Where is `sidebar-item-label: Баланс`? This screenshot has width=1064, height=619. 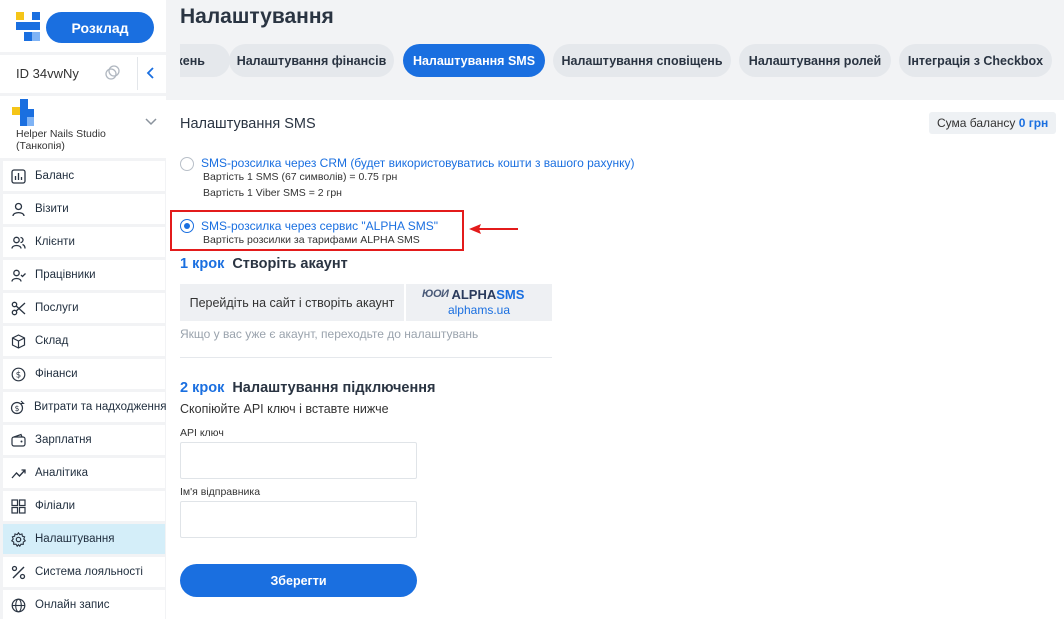
sidebar-item-label: Баланс is located at coordinates (55, 176).